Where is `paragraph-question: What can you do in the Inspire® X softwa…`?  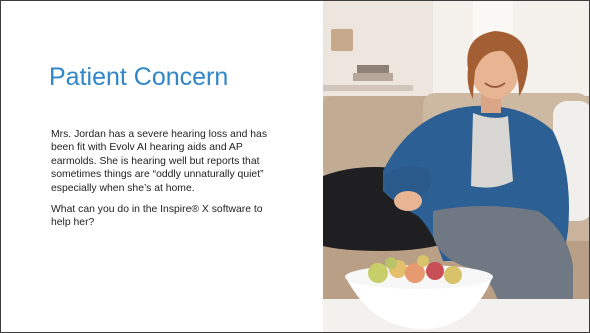
paragraph-question: What can you do in the Inspire® X softwa… is located at coordinates (157, 216).